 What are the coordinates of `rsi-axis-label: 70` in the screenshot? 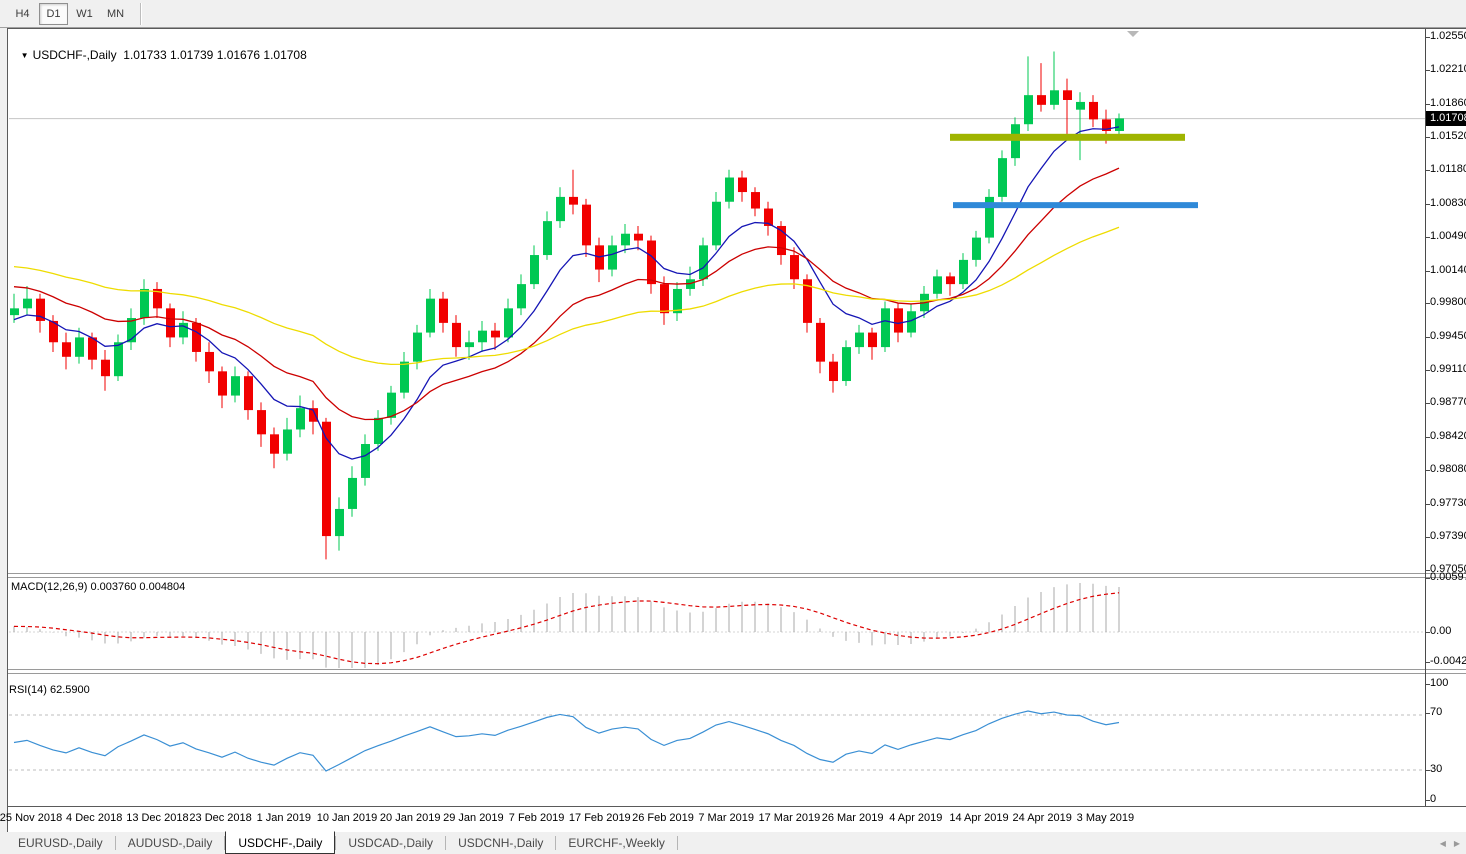 It's located at (1436, 712).